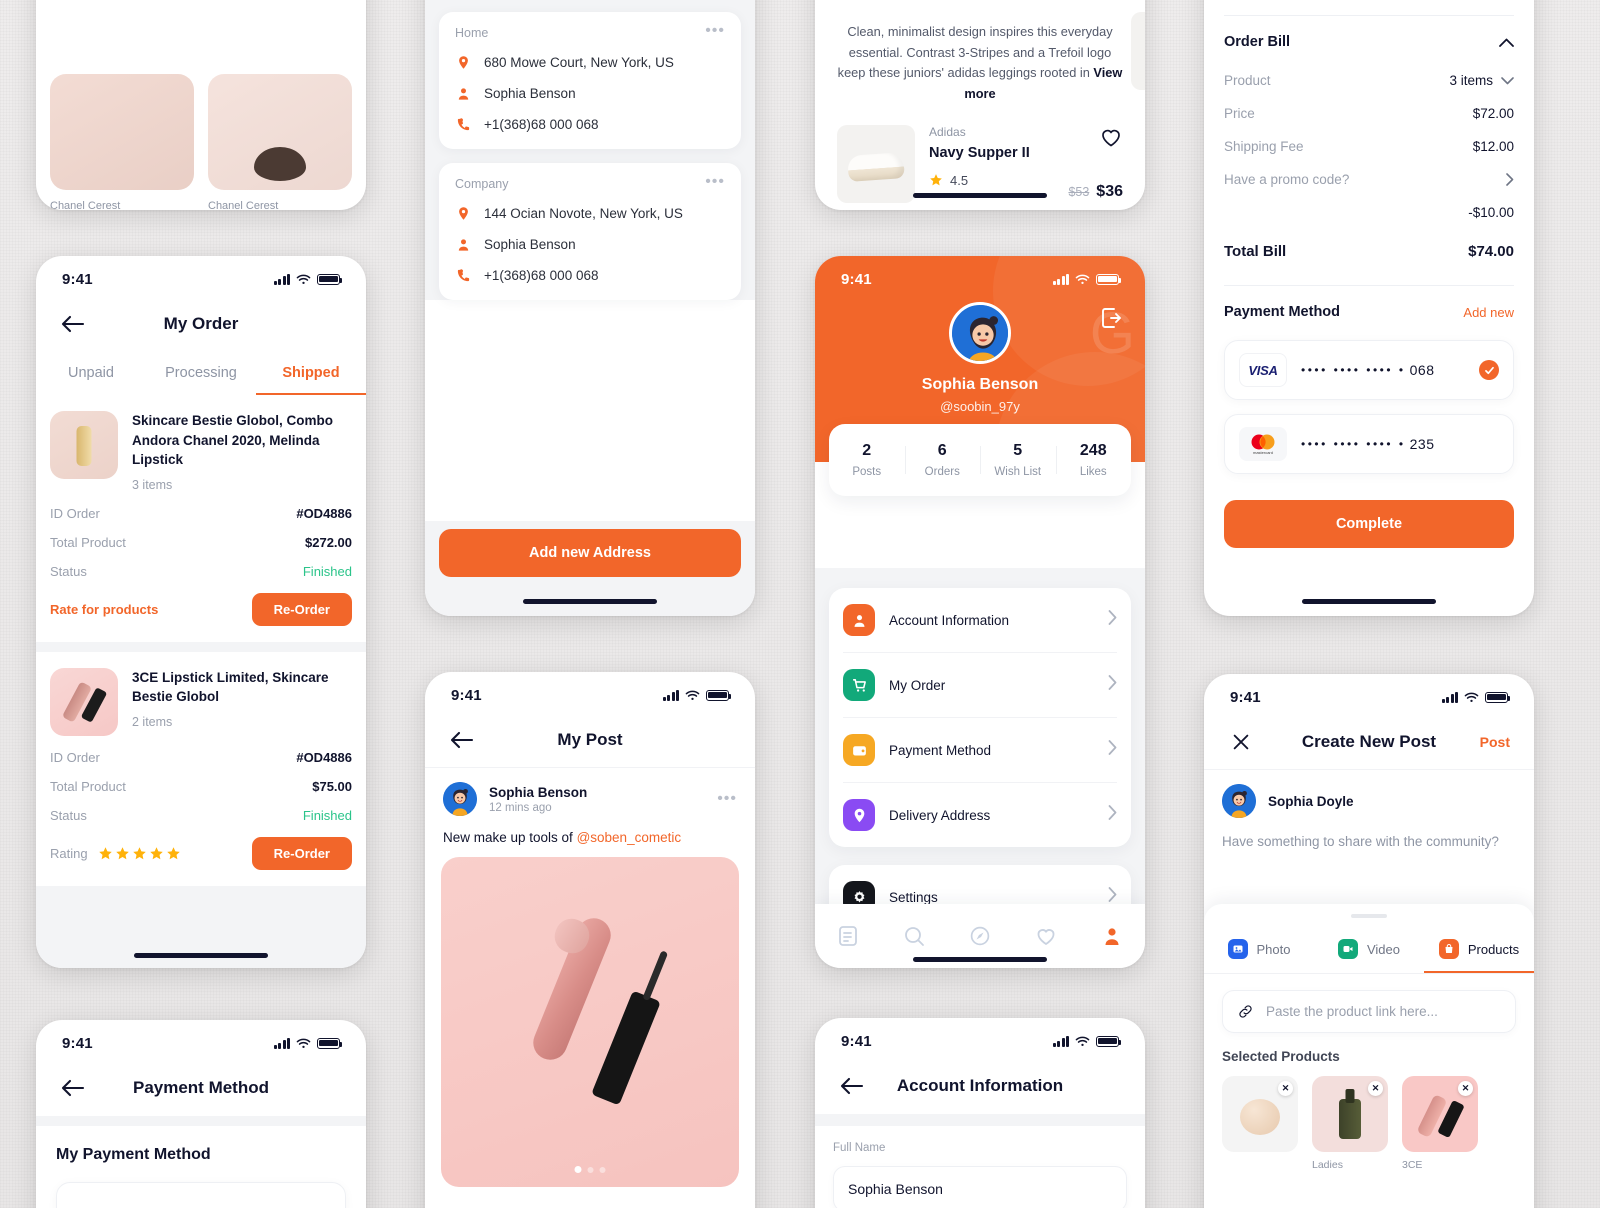  I want to click on order-status-value: Finished, so click(327, 571).